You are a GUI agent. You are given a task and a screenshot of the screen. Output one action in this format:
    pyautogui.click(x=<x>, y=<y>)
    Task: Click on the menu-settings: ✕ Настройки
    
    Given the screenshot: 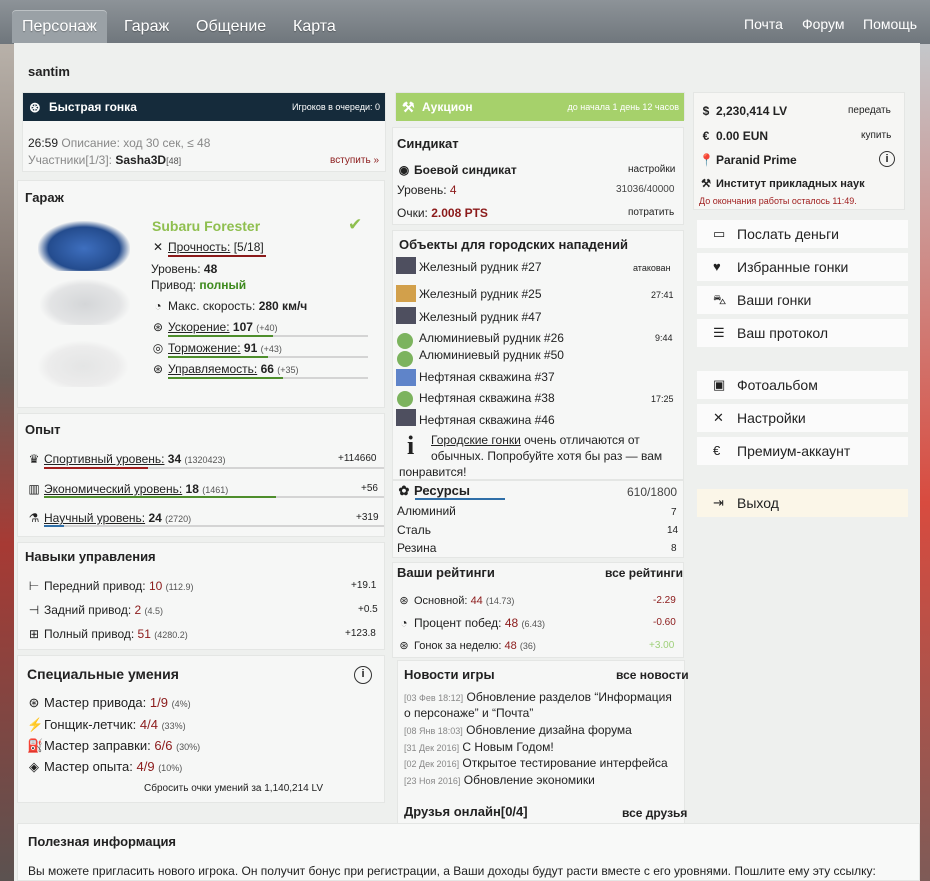 What is the action you would take?
    pyautogui.click(x=802, y=418)
    